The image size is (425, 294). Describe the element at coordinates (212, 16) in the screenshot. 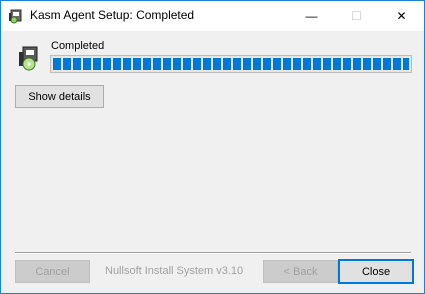

I see `title-bar: Kasm Agent Setup: Completed — ☐ ✕` at that location.